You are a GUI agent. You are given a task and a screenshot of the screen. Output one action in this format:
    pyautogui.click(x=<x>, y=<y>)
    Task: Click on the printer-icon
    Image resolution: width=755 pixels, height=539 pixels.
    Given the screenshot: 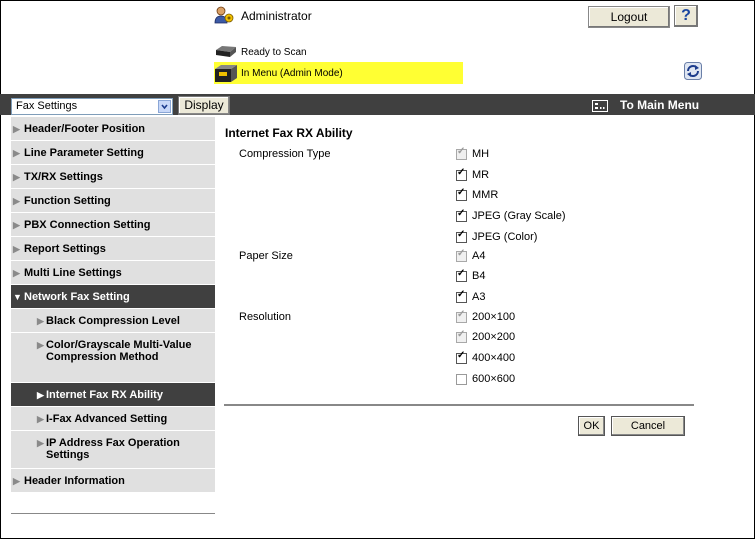 What is the action you would take?
    pyautogui.click(x=226, y=51)
    